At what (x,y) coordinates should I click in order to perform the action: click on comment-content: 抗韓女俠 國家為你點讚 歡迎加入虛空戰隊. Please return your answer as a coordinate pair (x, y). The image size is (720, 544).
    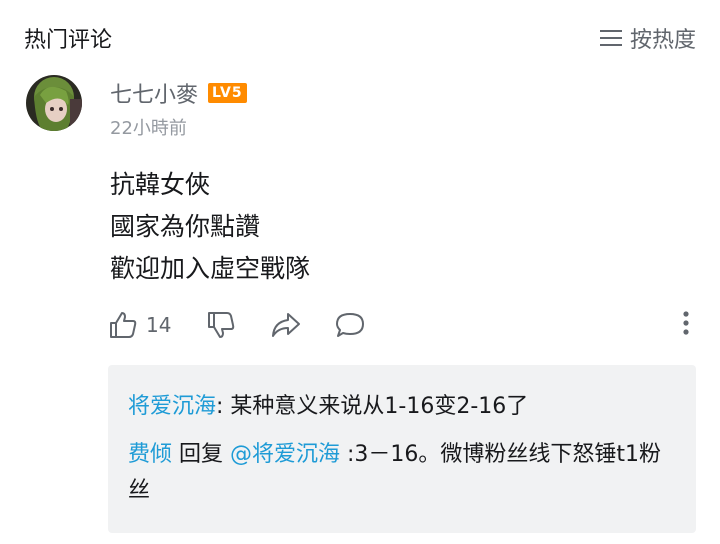
    Looking at the image, I should click on (210, 227).